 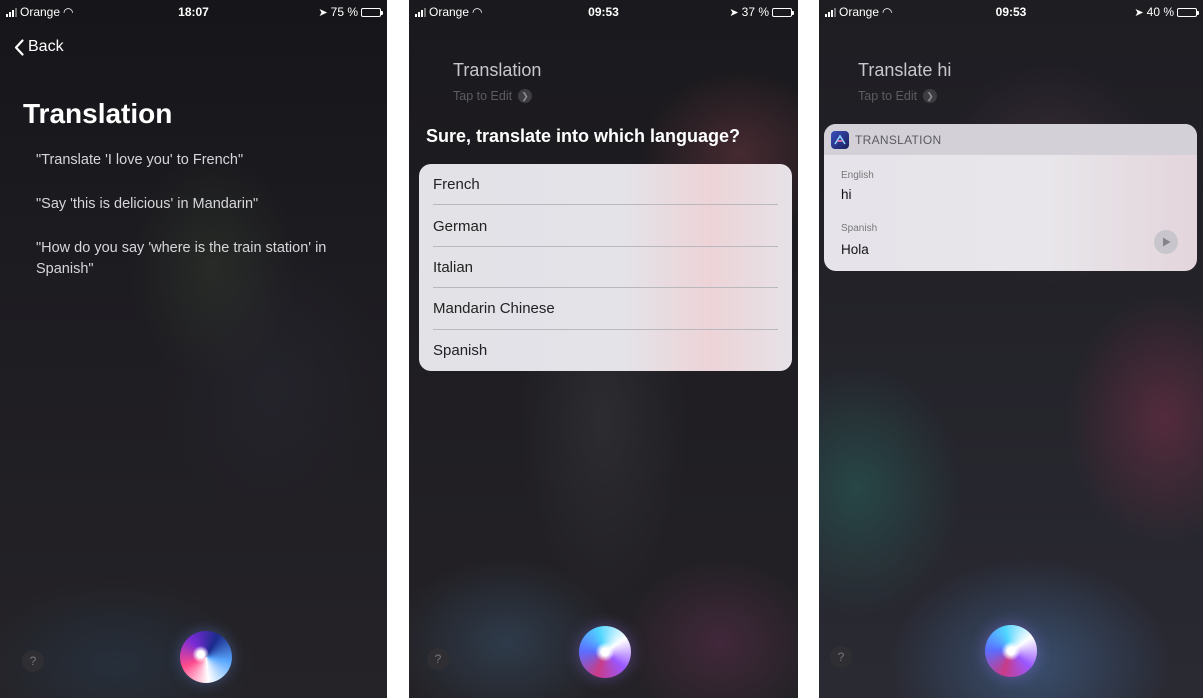 I want to click on example-phrase: "Say 'this is delicious' in Mandarin", so click(x=147, y=204).